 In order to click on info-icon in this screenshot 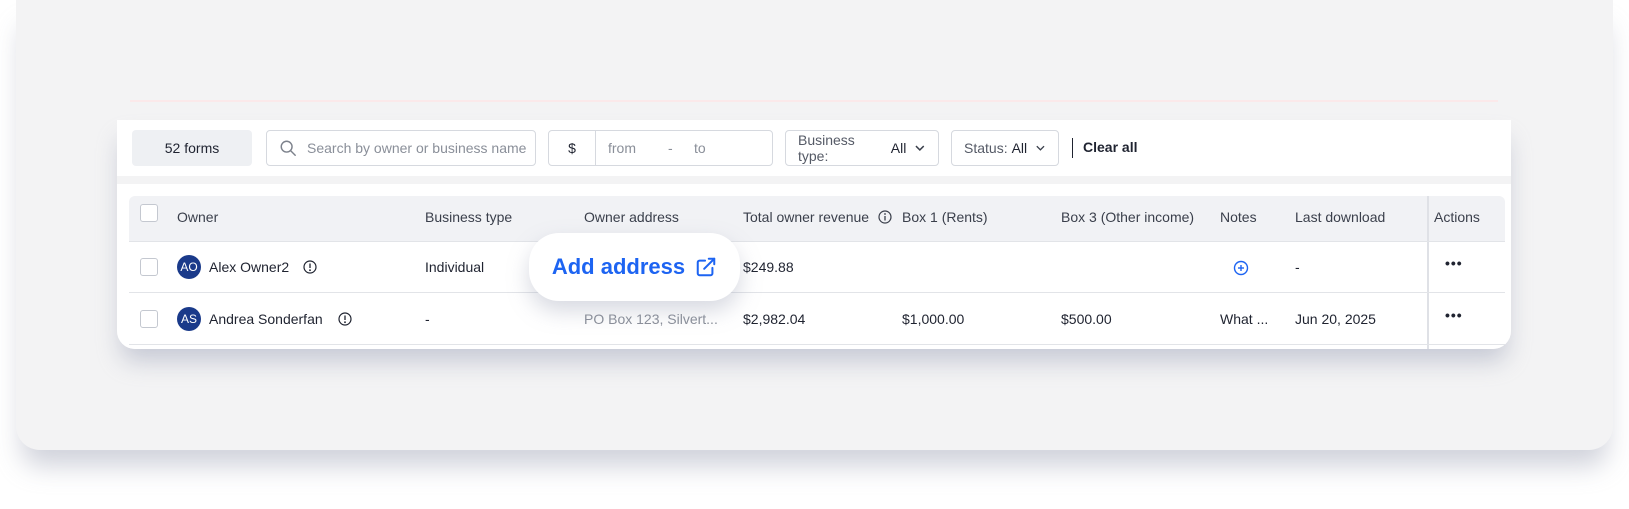, I will do `click(885, 217)`.